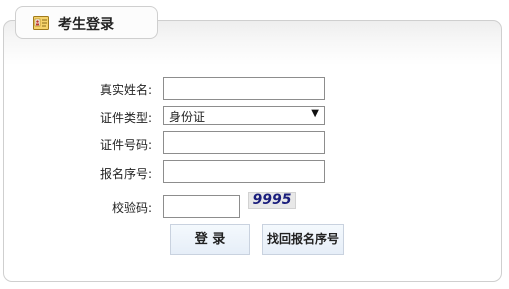  Describe the element at coordinates (244, 88) in the screenshot. I see `real-name-input` at that location.